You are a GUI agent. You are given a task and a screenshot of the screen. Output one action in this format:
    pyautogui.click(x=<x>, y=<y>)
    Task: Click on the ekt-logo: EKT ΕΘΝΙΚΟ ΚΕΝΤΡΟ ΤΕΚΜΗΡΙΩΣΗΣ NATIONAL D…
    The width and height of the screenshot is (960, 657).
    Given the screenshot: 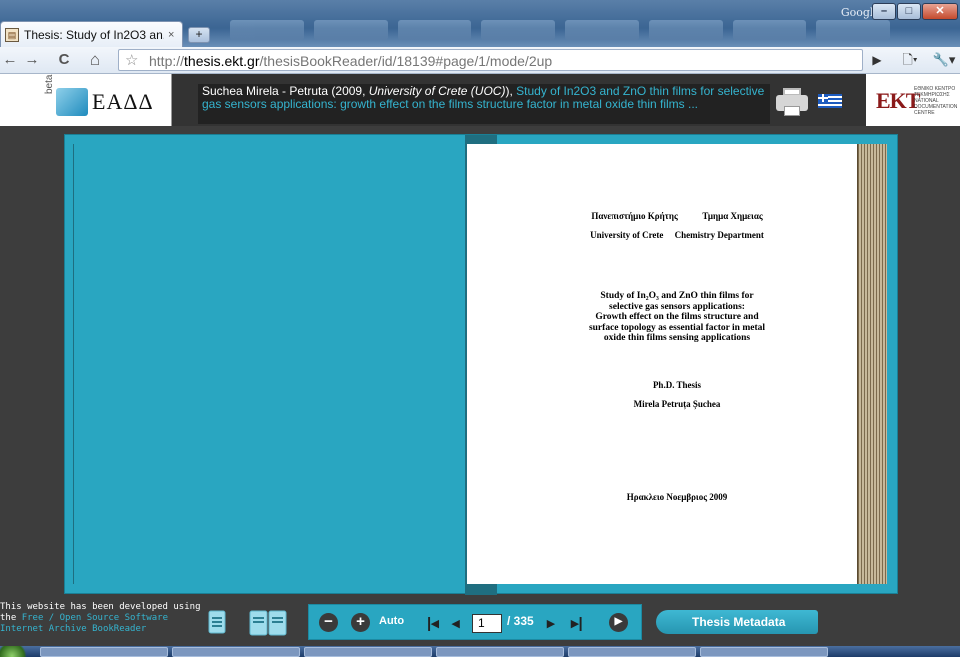 What is the action you would take?
    pyautogui.click(x=913, y=100)
    